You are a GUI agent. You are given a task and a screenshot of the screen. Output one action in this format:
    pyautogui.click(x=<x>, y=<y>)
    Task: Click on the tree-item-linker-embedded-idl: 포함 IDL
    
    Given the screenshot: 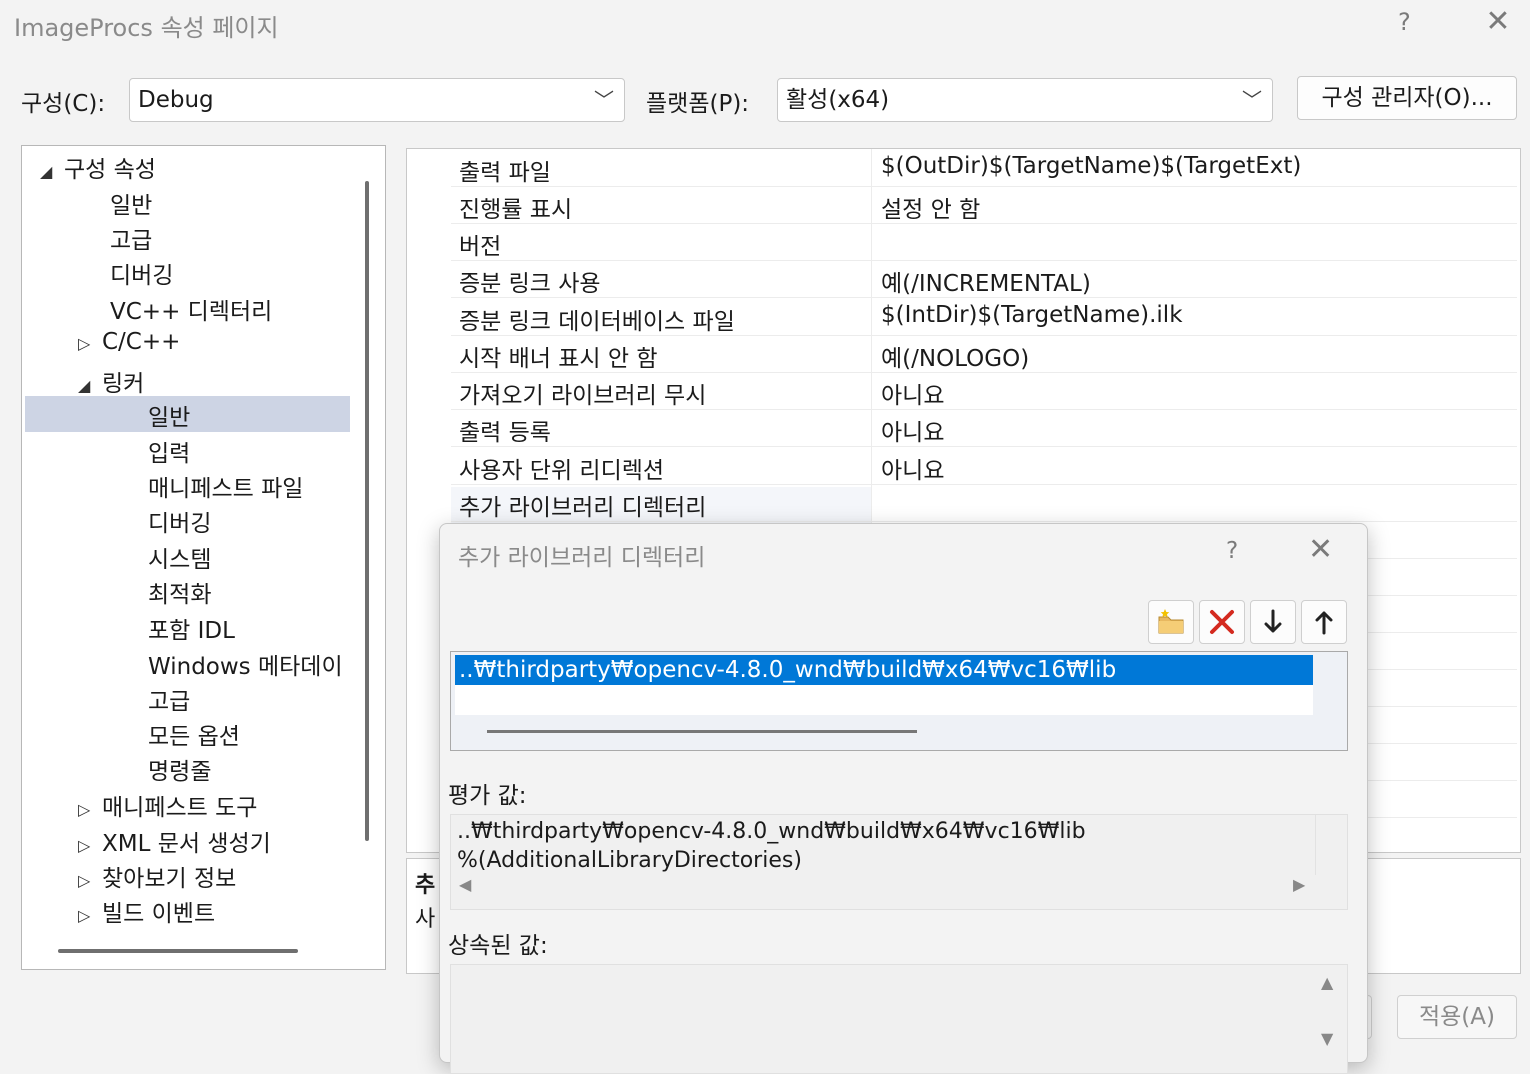 What is the action you would take?
    pyautogui.click(x=191, y=628)
    